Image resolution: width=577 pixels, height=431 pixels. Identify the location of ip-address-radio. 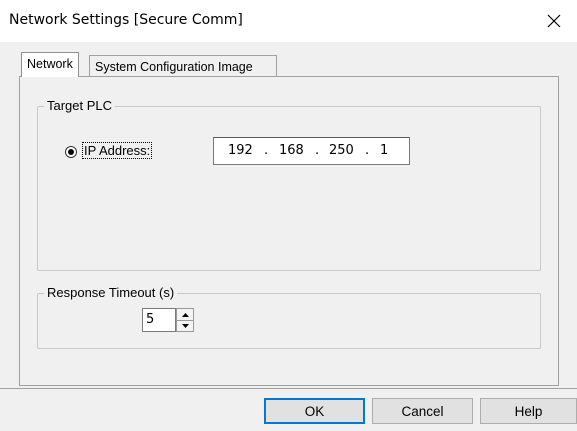
(71, 152).